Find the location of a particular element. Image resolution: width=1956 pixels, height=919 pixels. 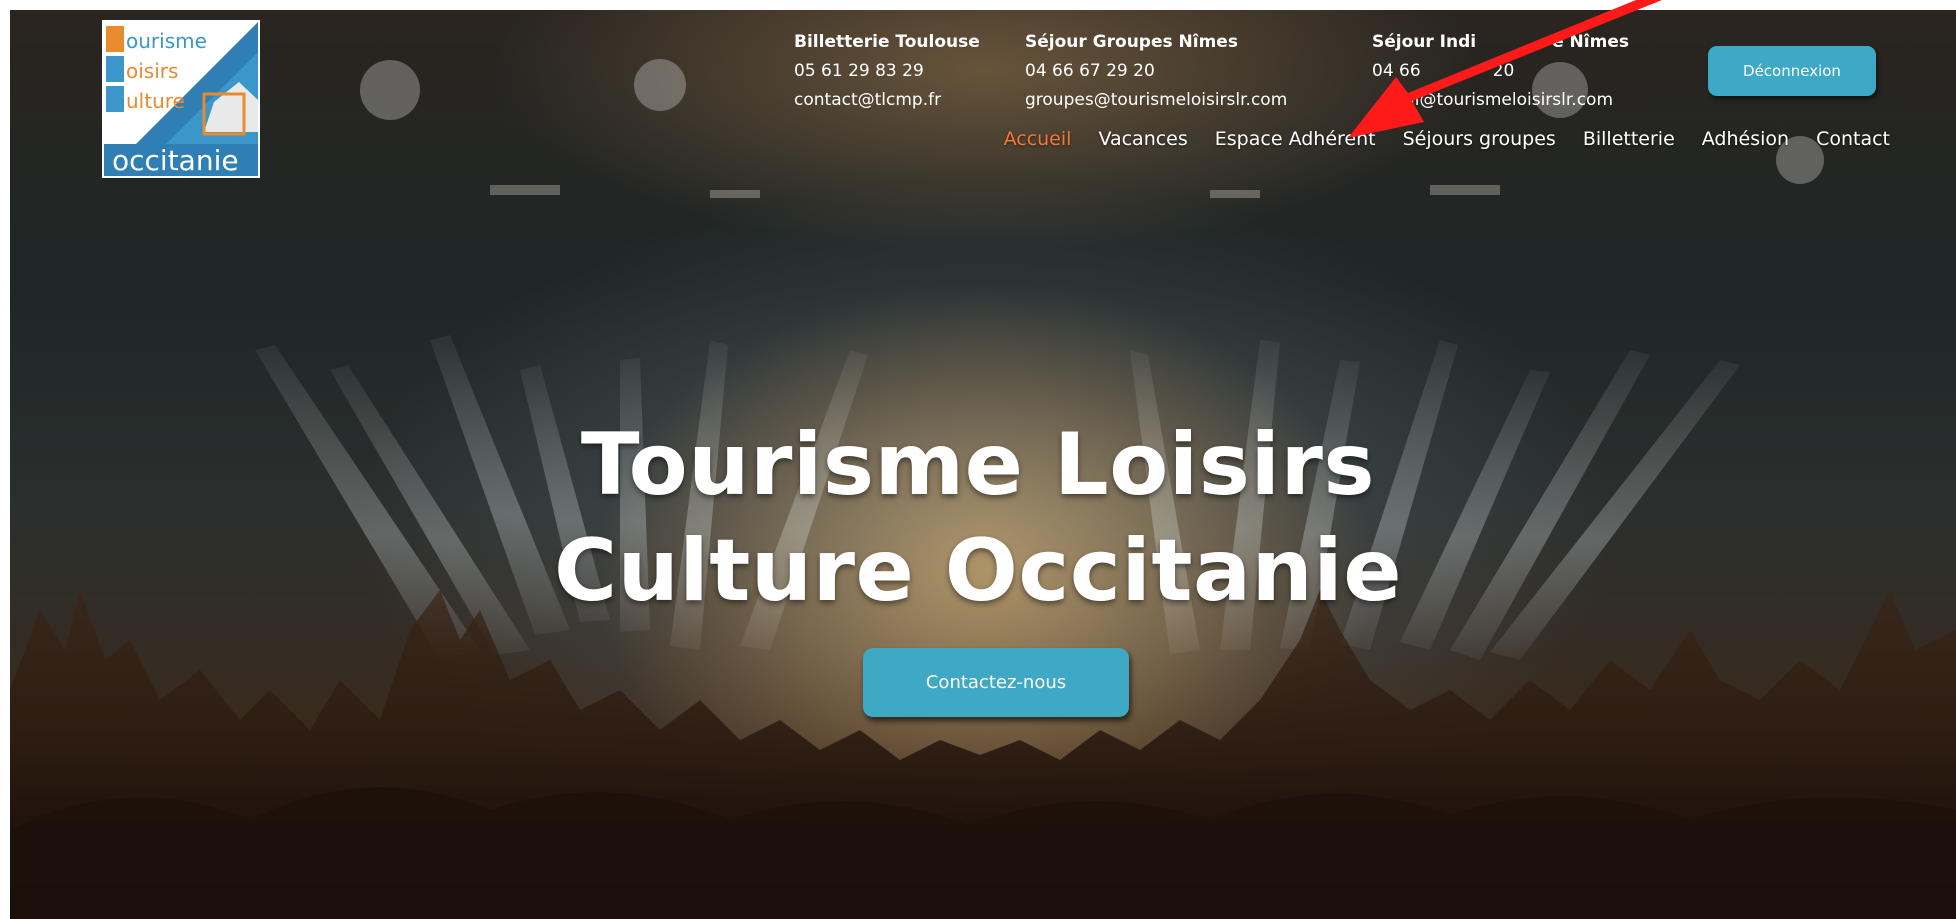

contact-title: Billetterie Toulouse is located at coordinates (887, 42).